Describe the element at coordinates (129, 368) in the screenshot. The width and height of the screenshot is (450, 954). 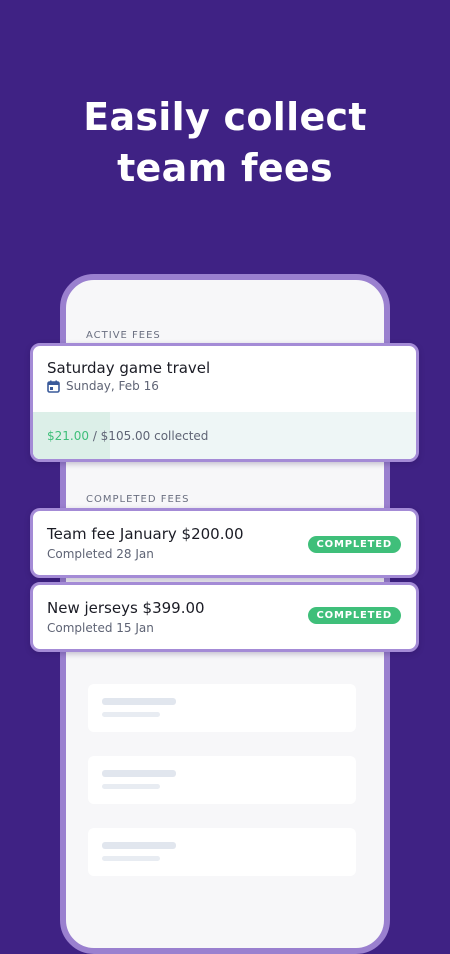
I see `active-fee-title: Saturday game travel` at that location.